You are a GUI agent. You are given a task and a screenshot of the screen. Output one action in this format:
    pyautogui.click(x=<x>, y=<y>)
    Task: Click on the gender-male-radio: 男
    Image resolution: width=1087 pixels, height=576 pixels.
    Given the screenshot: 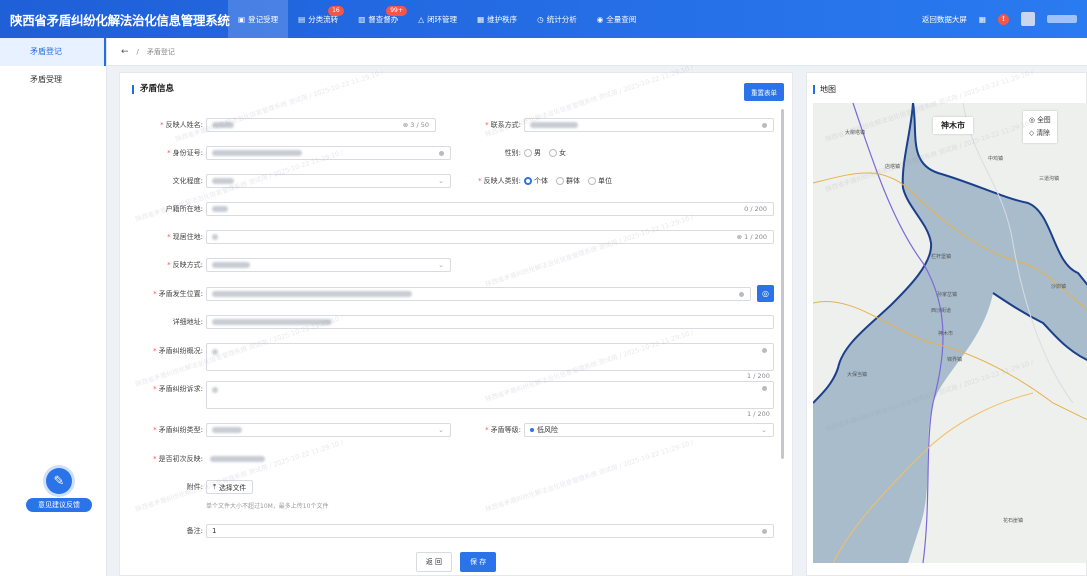 What is the action you would take?
    pyautogui.click(x=532, y=153)
    